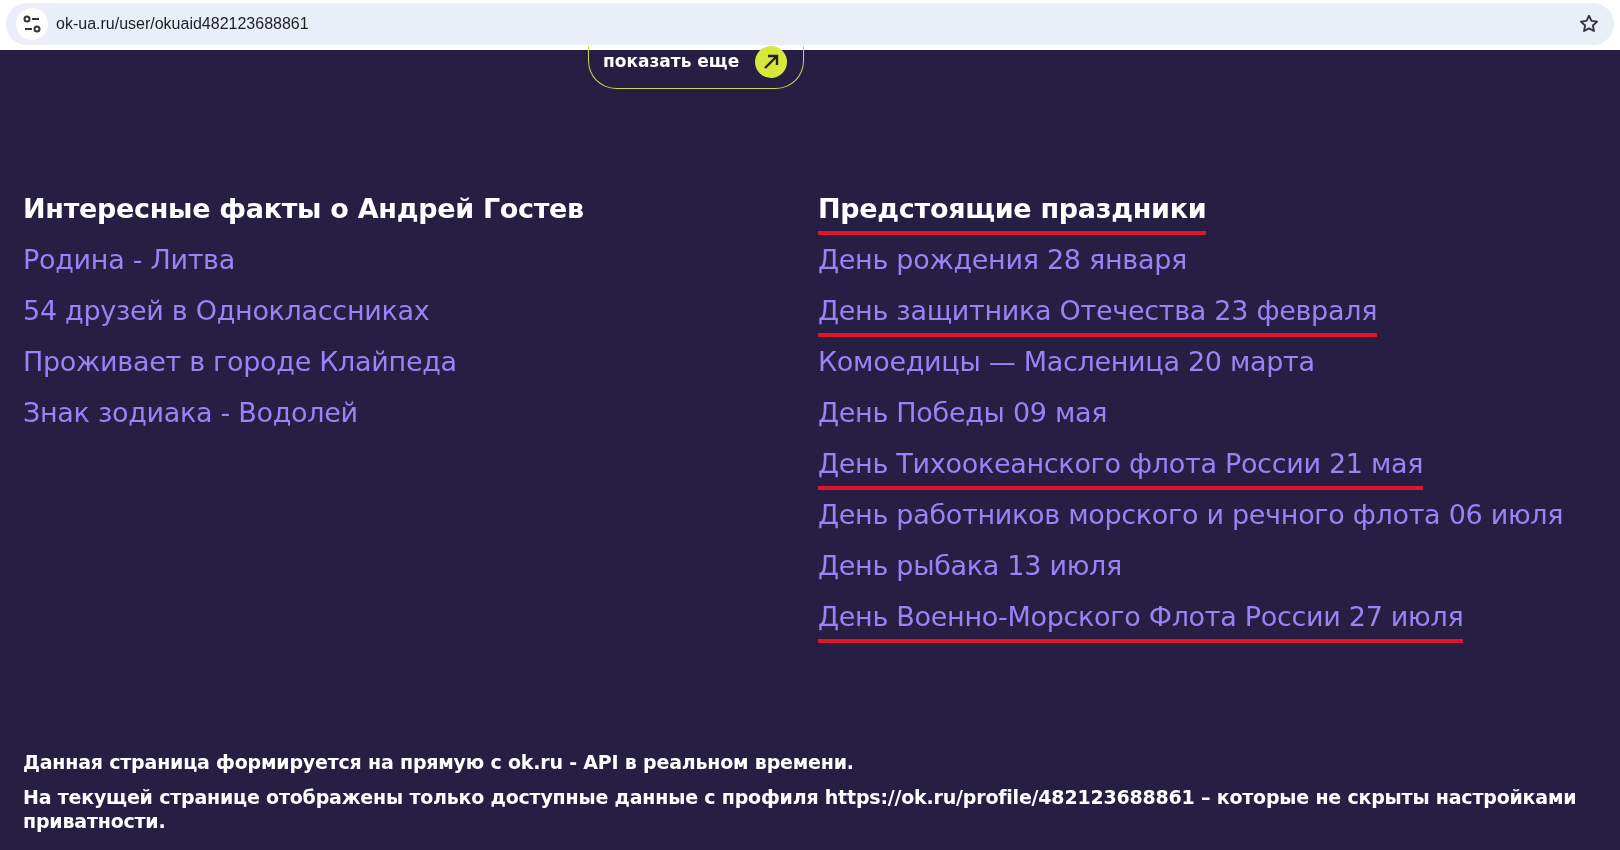 Image resolution: width=1620 pixels, height=850 pixels. Describe the element at coordinates (1191, 515) in the screenshot. I see `holiday-link: День работников морского и речного флота 06 июля` at that location.